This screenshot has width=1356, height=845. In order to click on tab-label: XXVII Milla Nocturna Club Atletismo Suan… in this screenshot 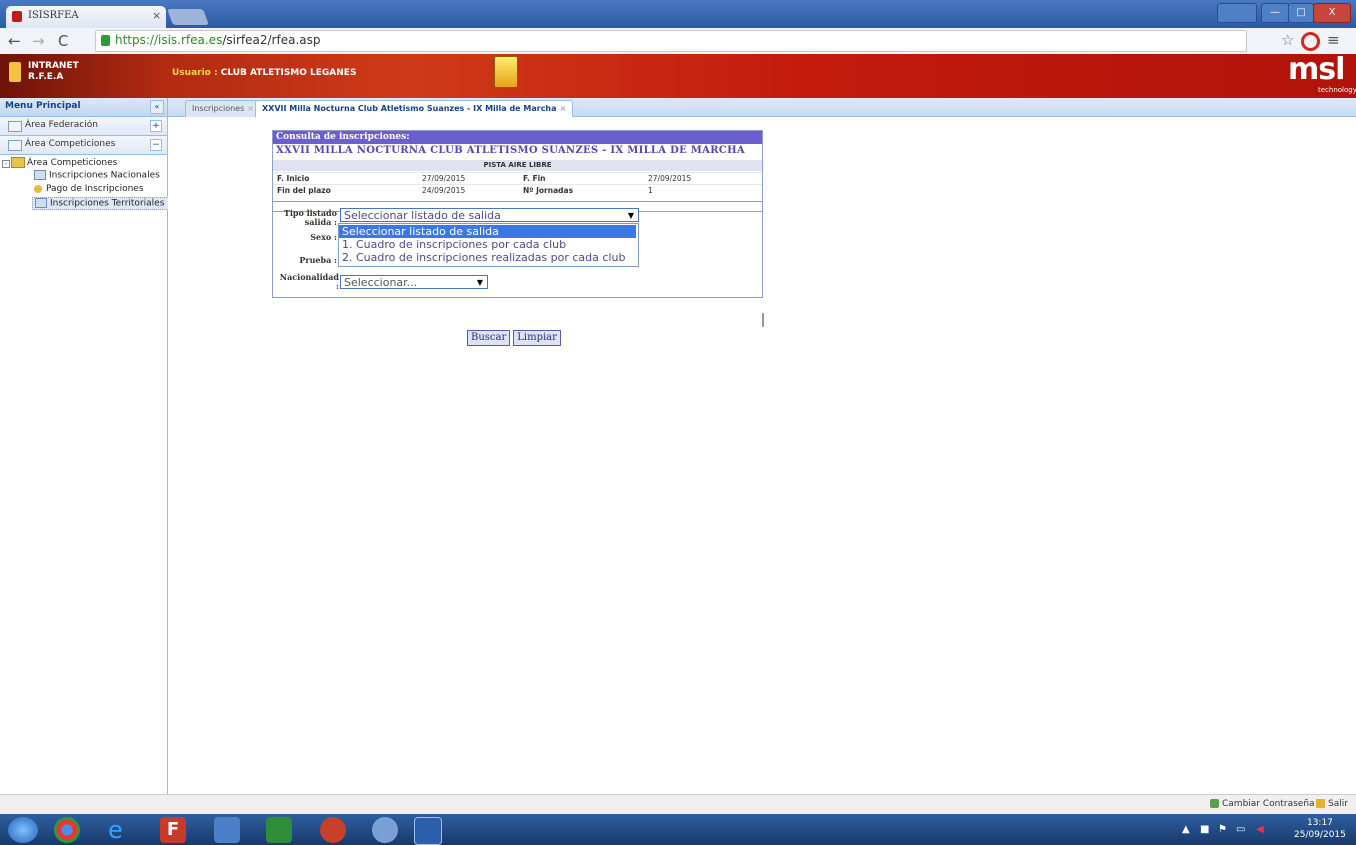, I will do `click(409, 108)`.